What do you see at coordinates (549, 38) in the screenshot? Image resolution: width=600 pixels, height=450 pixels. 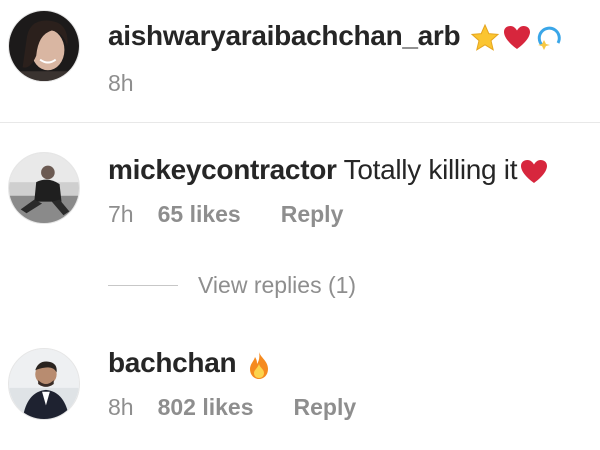 I see `dizzy-emoji-icon` at bounding box center [549, 38].